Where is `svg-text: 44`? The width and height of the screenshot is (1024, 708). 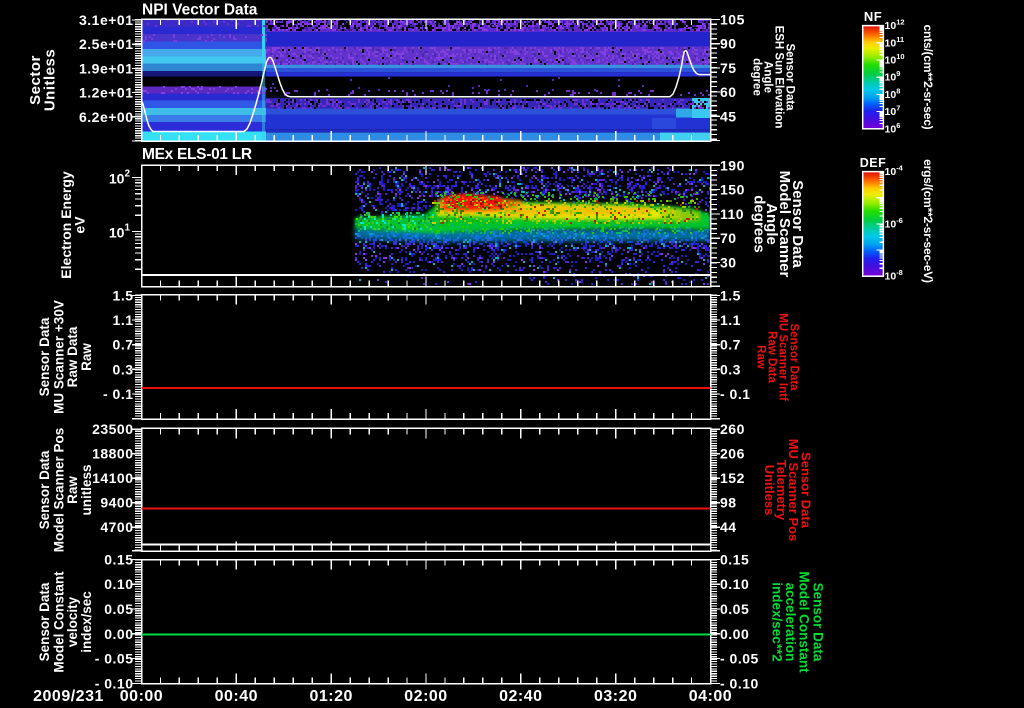
svg-text: 44 is located at coordinates (728, 527).